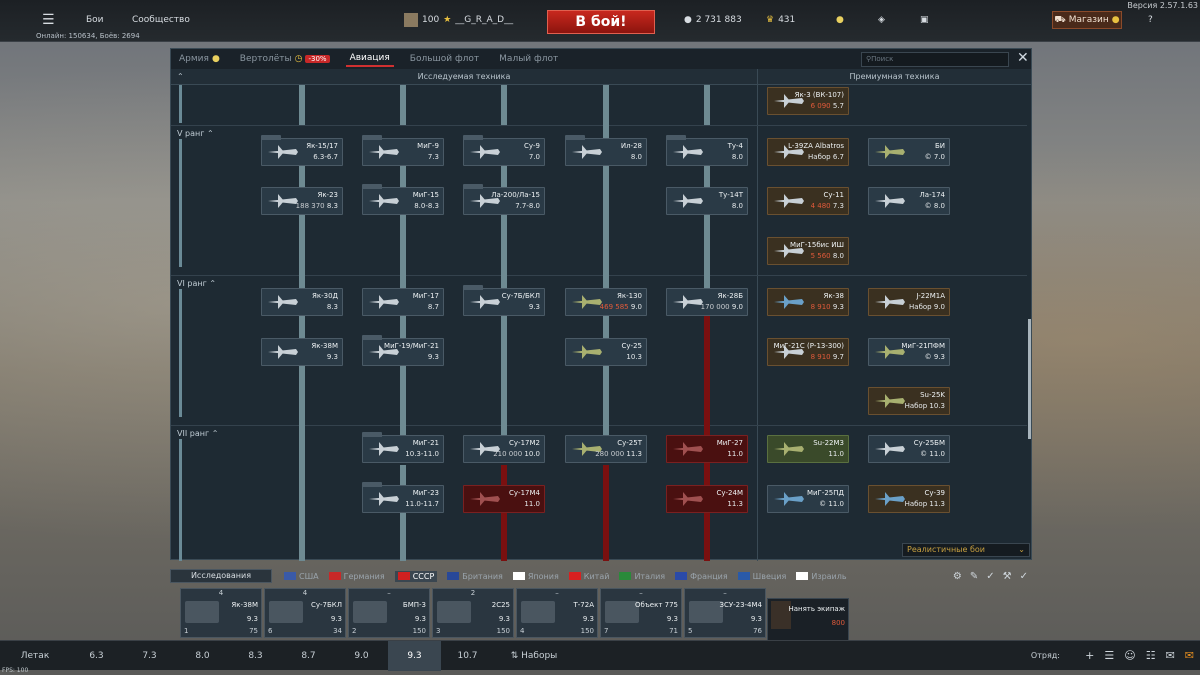  Describe the element at coordinates (966, 550) in the screenshot. I see `game-mode-select: Реалистичные бои ⌄` at that location.